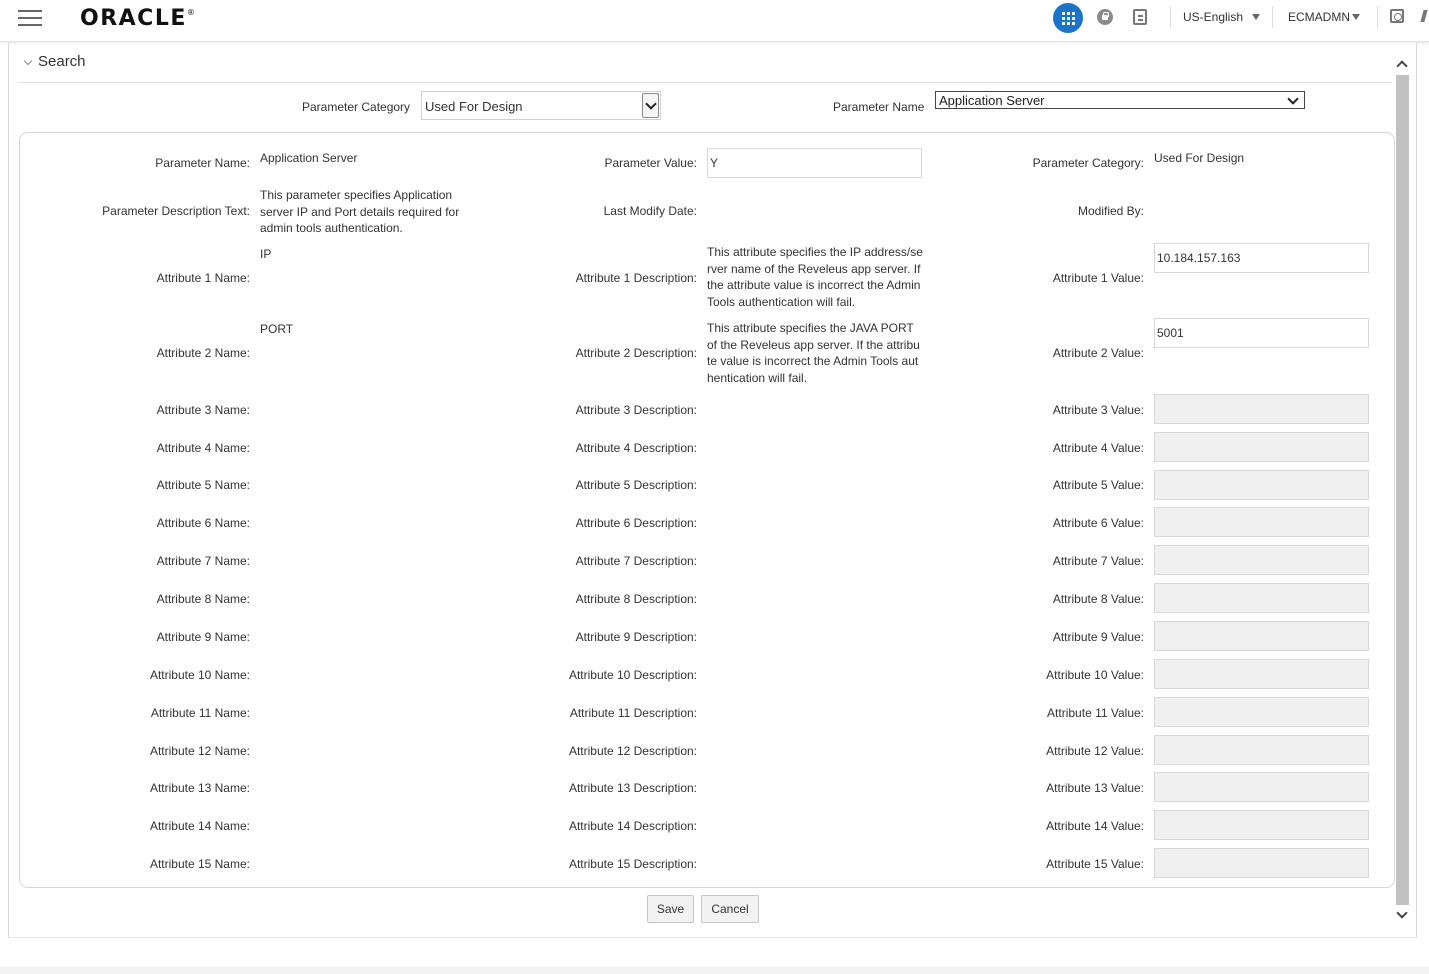  Describe the element at coordinates (670, 909) in the screenshot. I see `save-button: Save` at that location.